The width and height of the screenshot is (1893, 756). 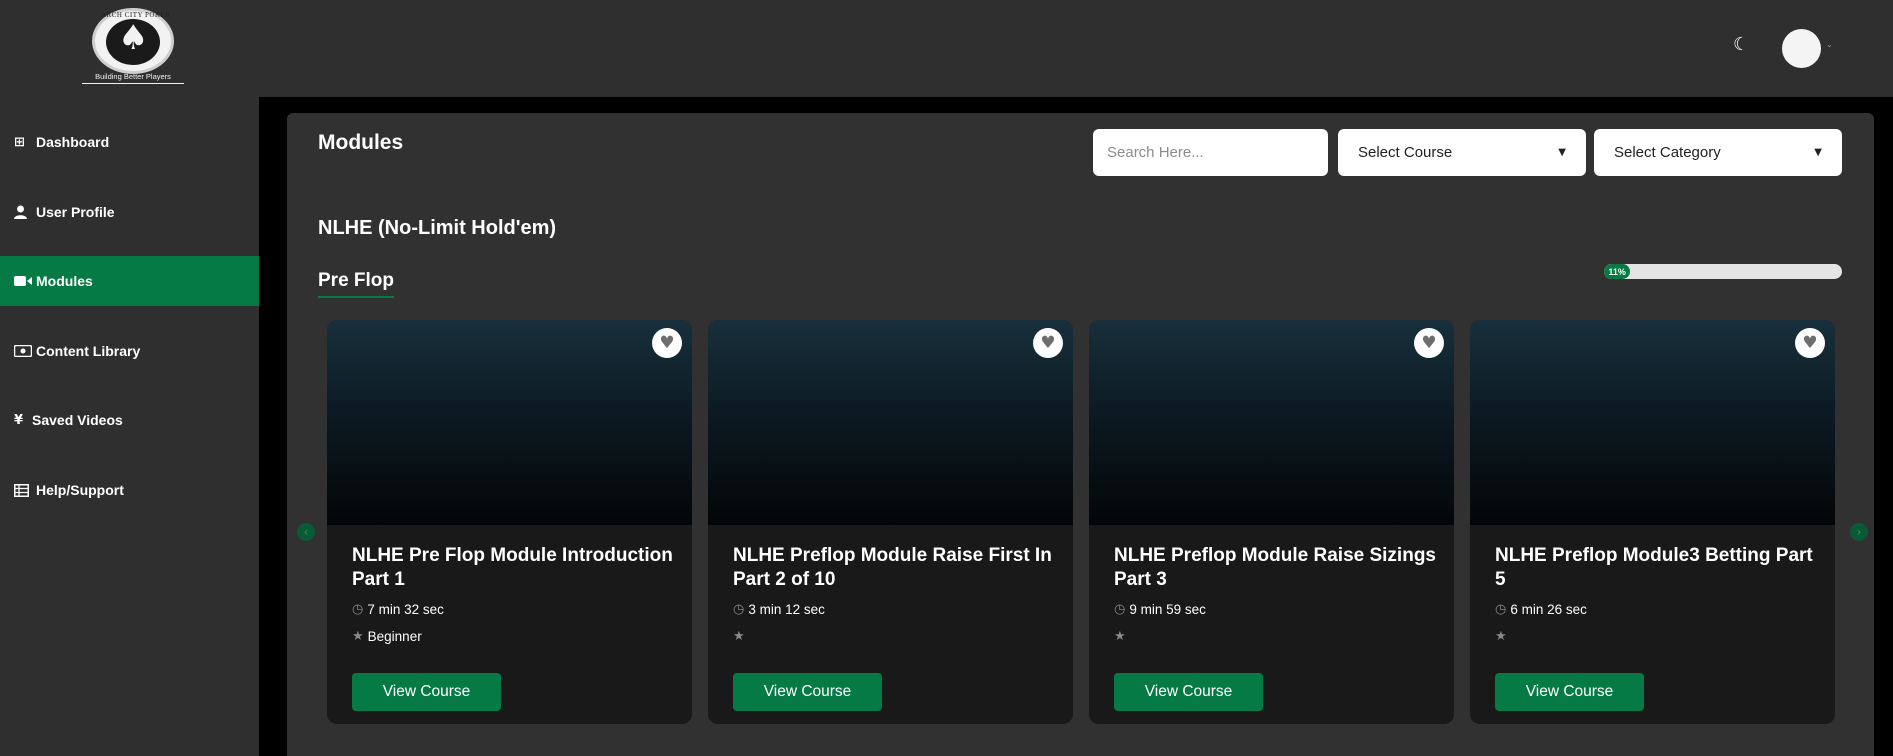 What do you see at coordinates (786, 609) in the screenshot?
I see `duration-text: 3 min 12 sec` at bounding box center [786, 609].